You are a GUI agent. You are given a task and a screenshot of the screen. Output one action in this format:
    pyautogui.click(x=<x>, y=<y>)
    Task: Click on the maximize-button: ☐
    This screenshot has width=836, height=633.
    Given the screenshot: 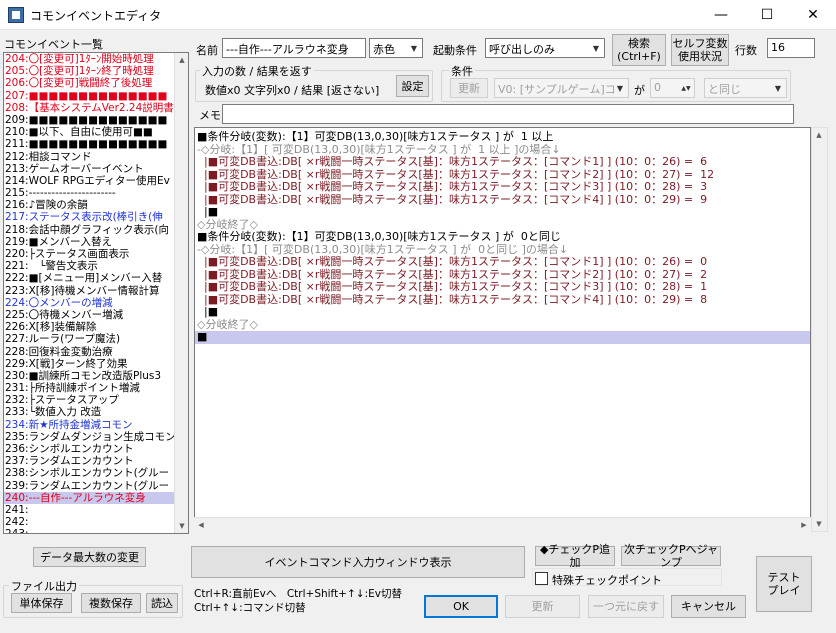 What is the action you would take?
    pyautogui.click(x=767, y=15)
    